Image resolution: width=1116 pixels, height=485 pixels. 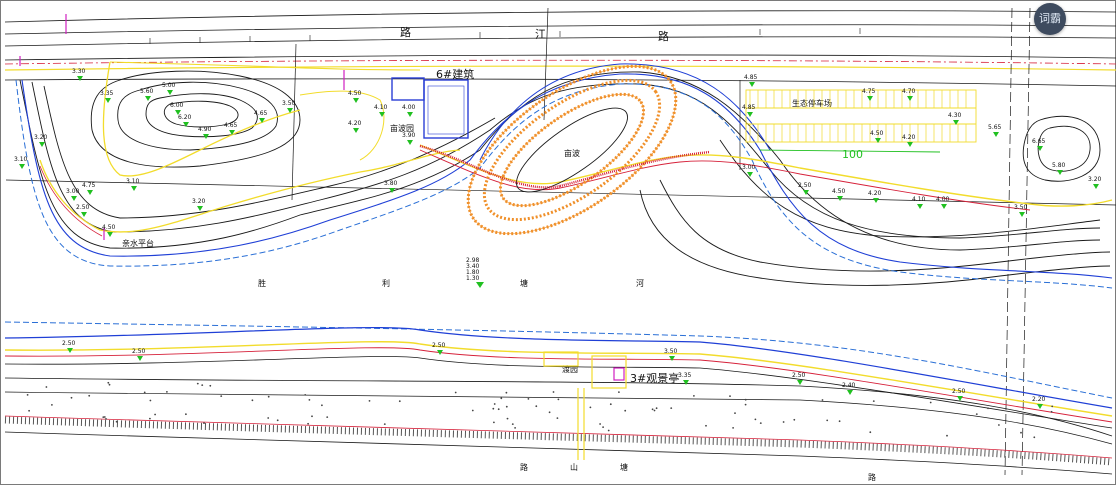 I want to click on elevation-label: 6.20, so click(x=185, y=117).